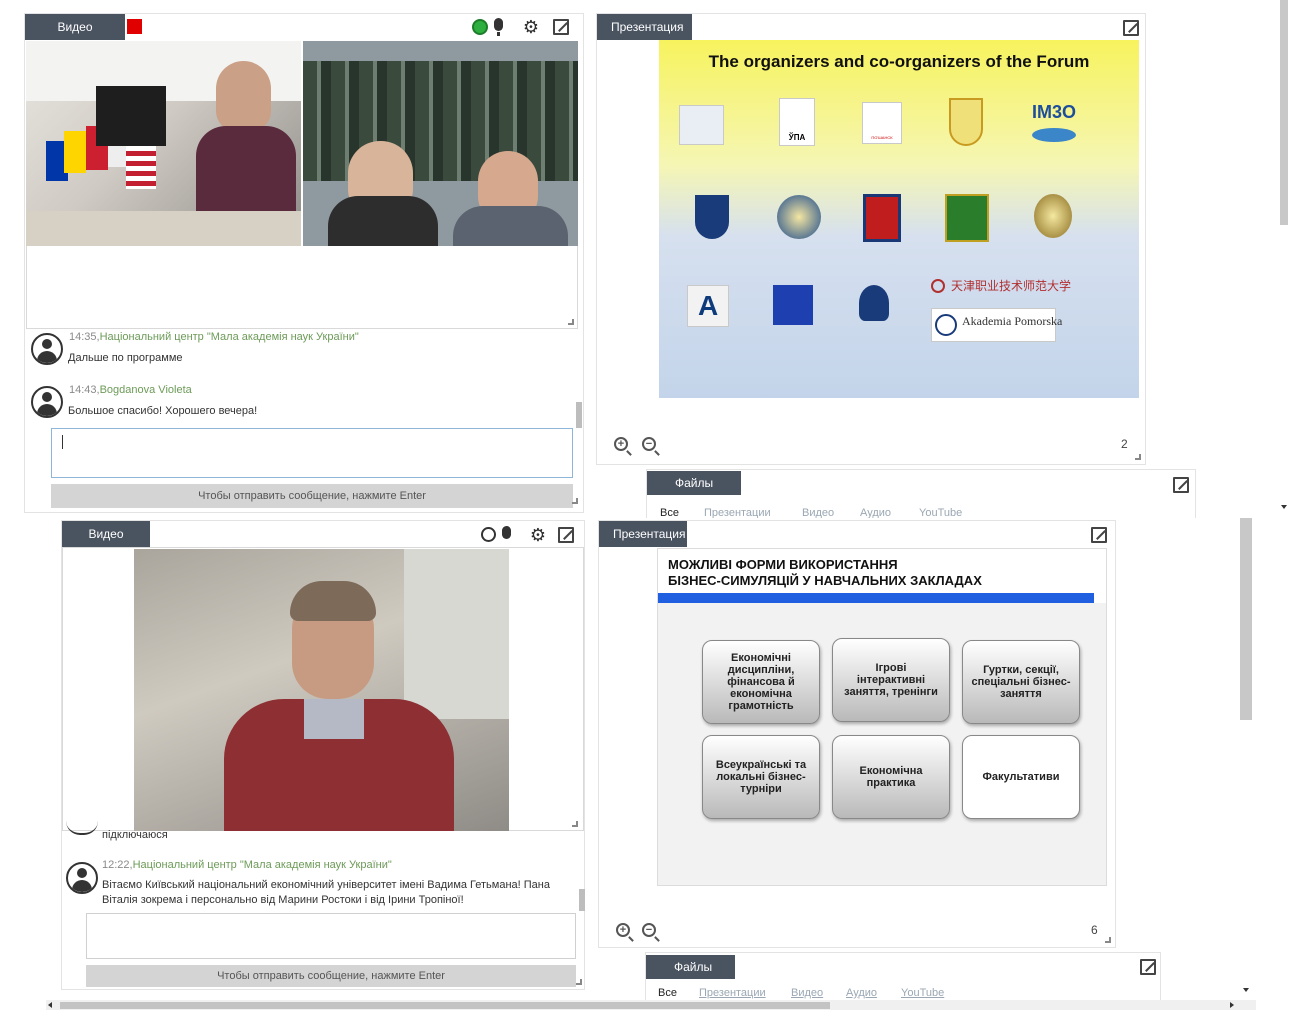  What do you see at coordinates (891, 777) in the screenshot?
I see `slide-box: Економічна практика` at bounding box center [891, 777].